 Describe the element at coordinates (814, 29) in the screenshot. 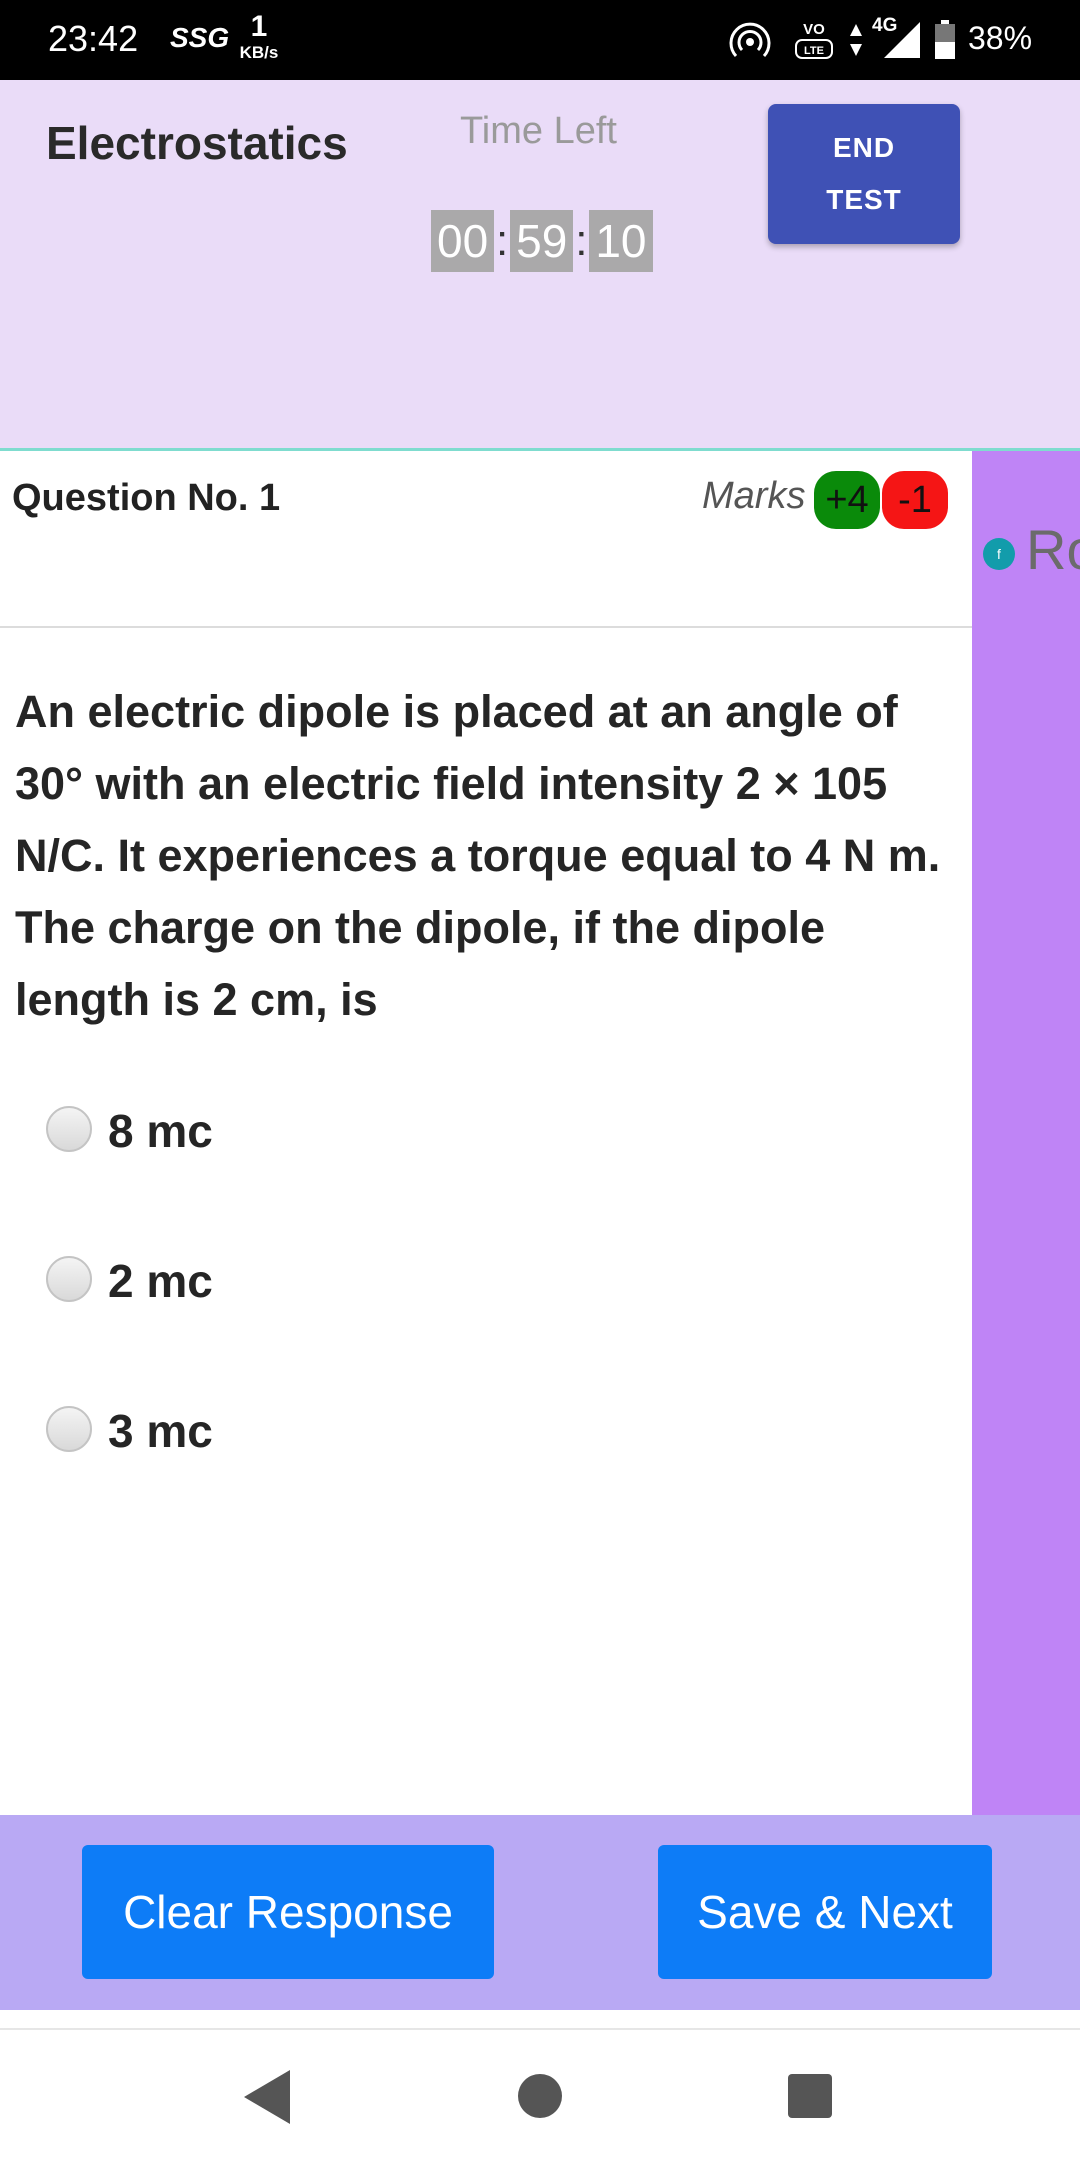

I see `svg-text: VO` at that location.